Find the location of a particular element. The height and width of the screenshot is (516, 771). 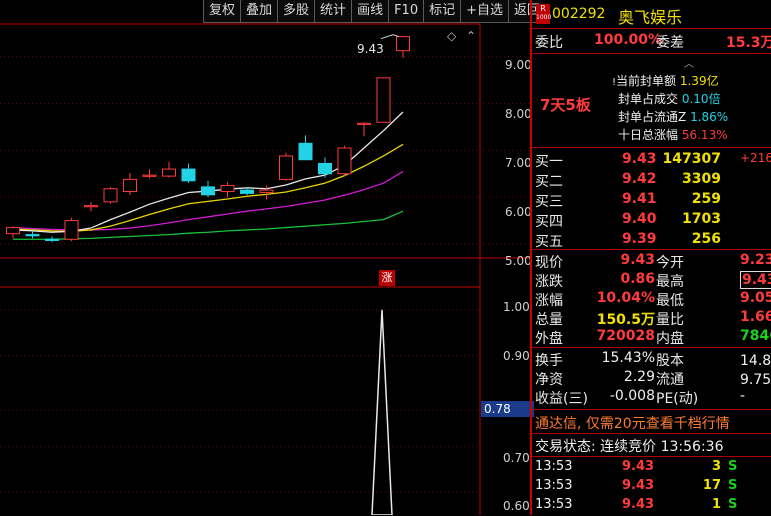

vol-current-badge: 0.78 is located at coordinates (507, 409).